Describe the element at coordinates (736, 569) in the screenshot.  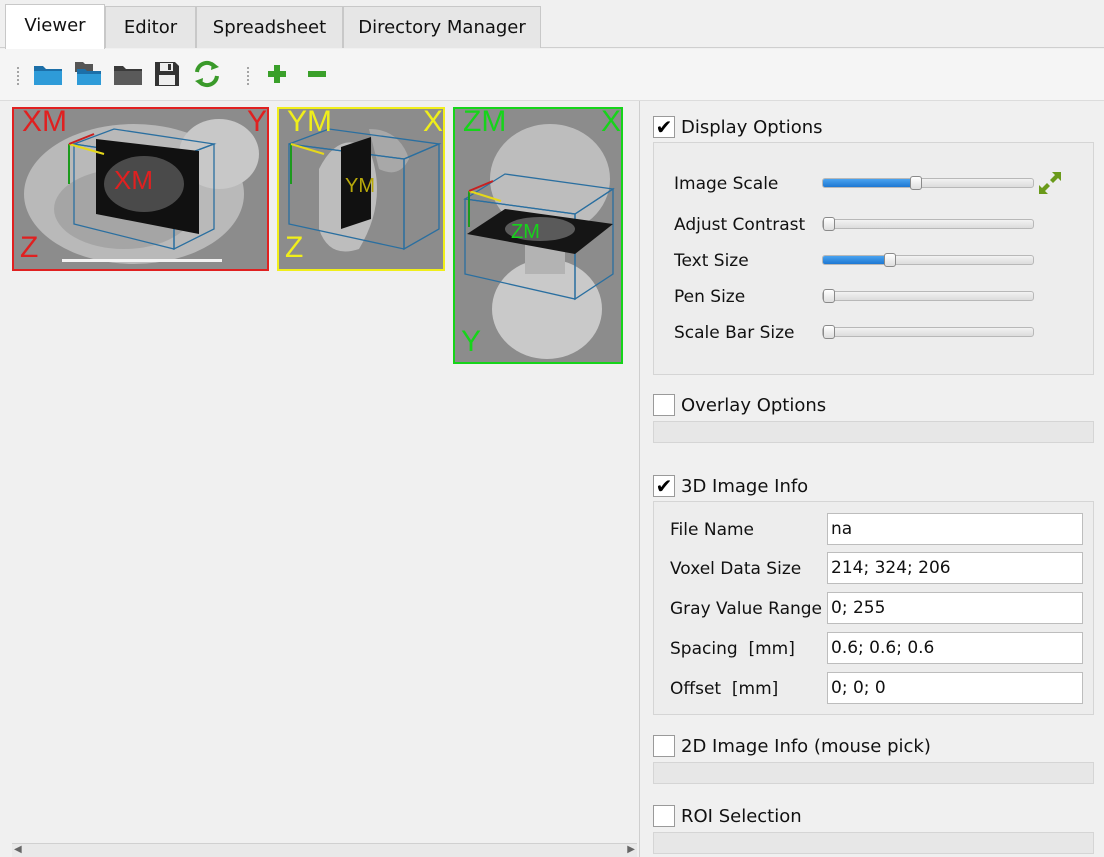
I see `voxel-data-size-label: Voxel Data Size` at that location.